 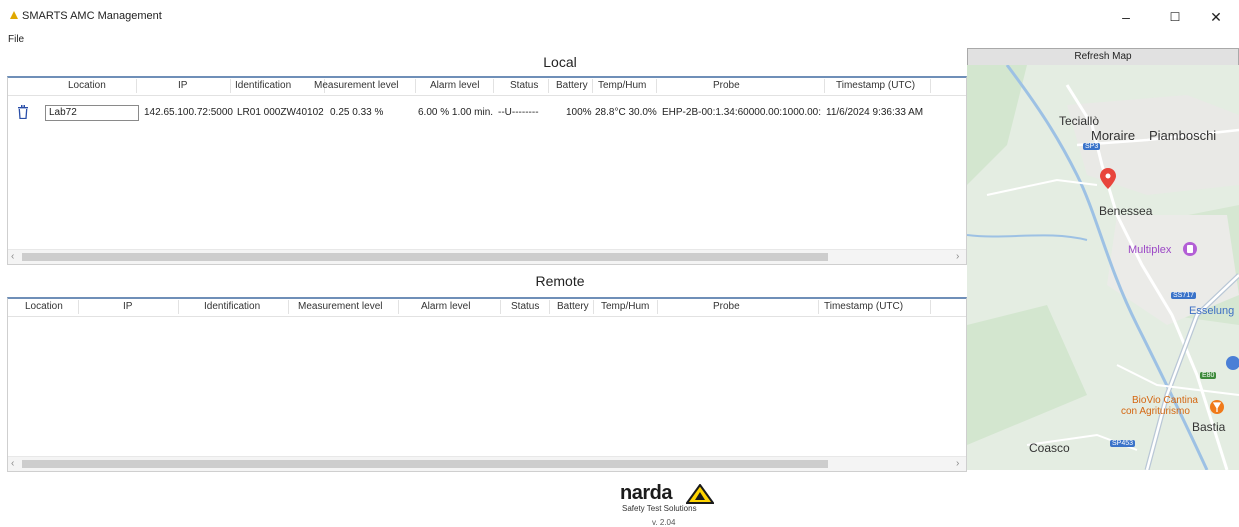 What do you see at coordinates (626, 112) in the screenshot?
I see `cell-temp-hum: 28.8°C 30.0%` at bounding box center [626, 112].